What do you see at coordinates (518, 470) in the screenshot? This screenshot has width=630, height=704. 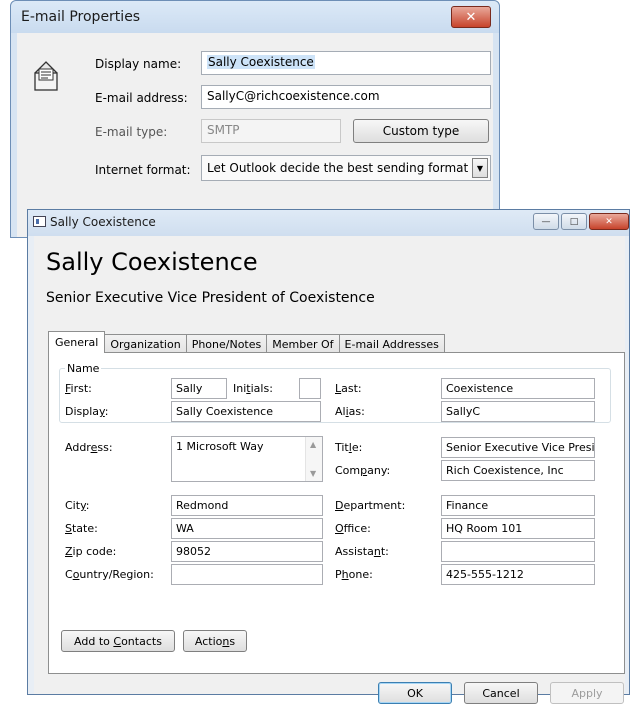 I see `company-field: Rich Coexistence, Inc` at bounding box center [518, 470].